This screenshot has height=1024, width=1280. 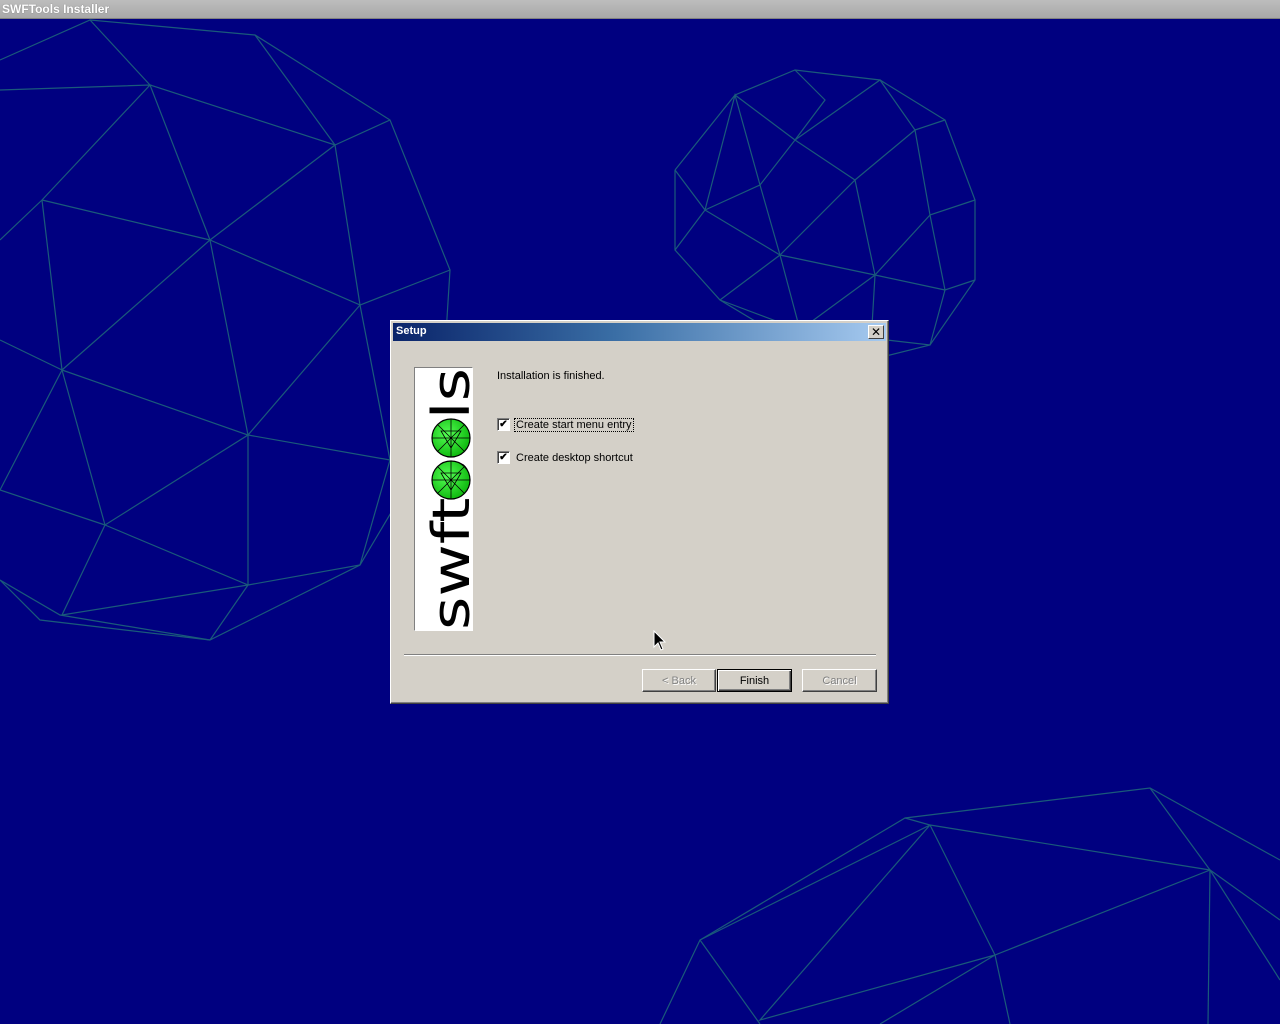 I want to click on cancel-button: Cancel, so click(x=839, y=680).